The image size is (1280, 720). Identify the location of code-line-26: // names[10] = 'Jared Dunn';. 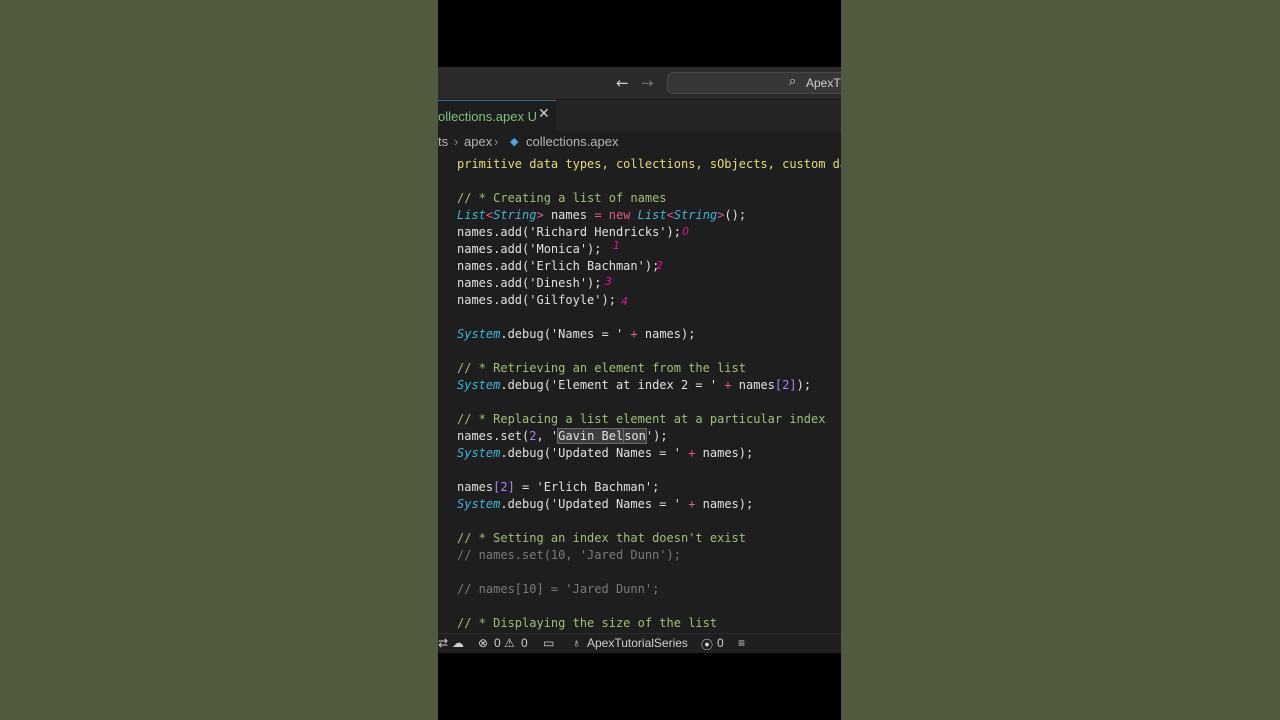
(558, 589).